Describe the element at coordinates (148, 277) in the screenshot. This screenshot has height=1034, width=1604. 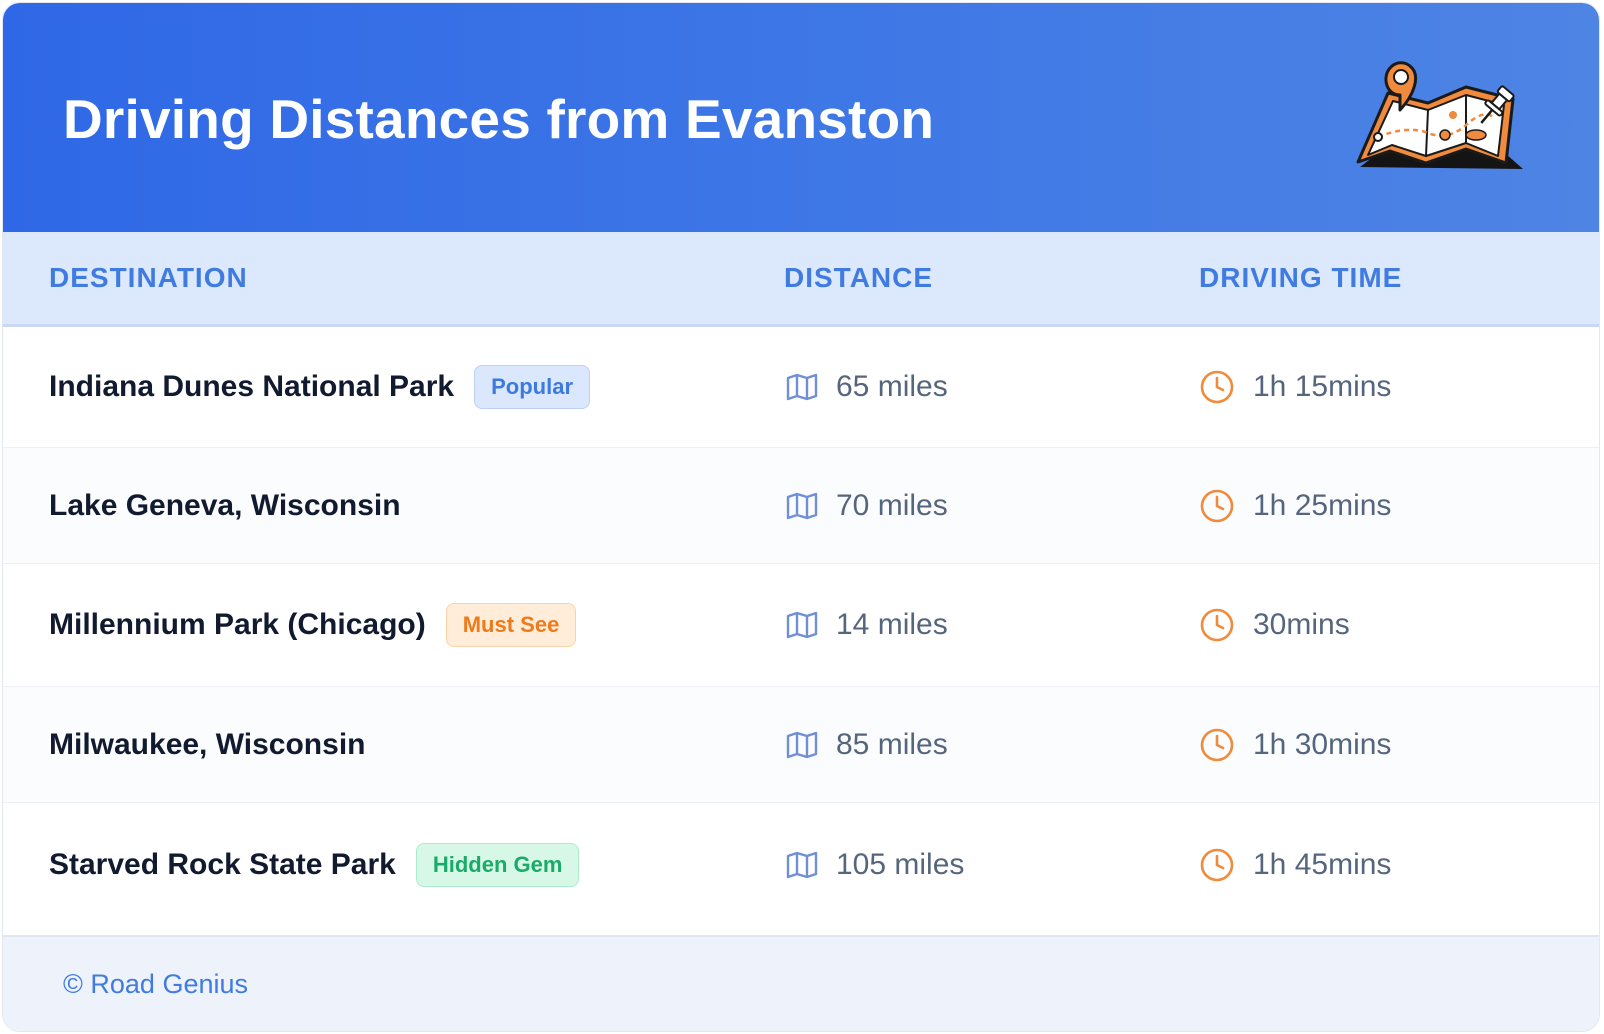
I see `column-header-destination: DESTINATION` at that location.